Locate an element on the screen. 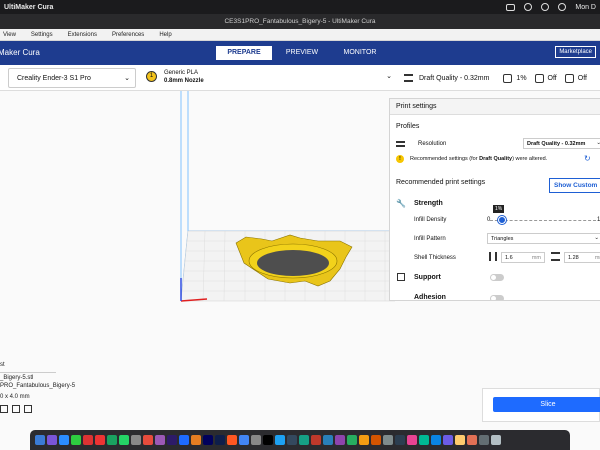 Image resolution: width=600 pixels, height=450 pixels. printer-name: Creality Ender-3 S1 Pro is located at coordinates (54, 78).